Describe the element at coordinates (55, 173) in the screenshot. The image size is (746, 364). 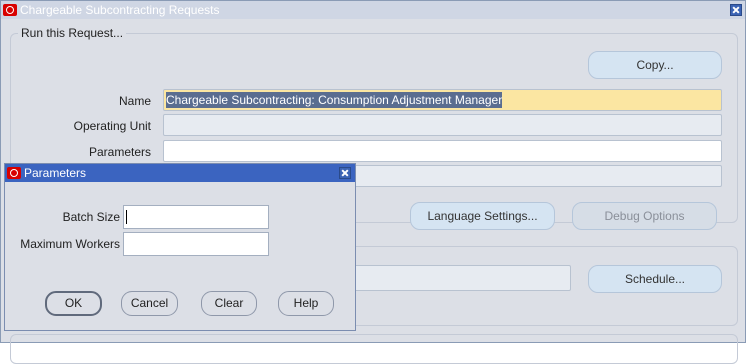
I see `parameters-dialog-title: Parameters` at that location.